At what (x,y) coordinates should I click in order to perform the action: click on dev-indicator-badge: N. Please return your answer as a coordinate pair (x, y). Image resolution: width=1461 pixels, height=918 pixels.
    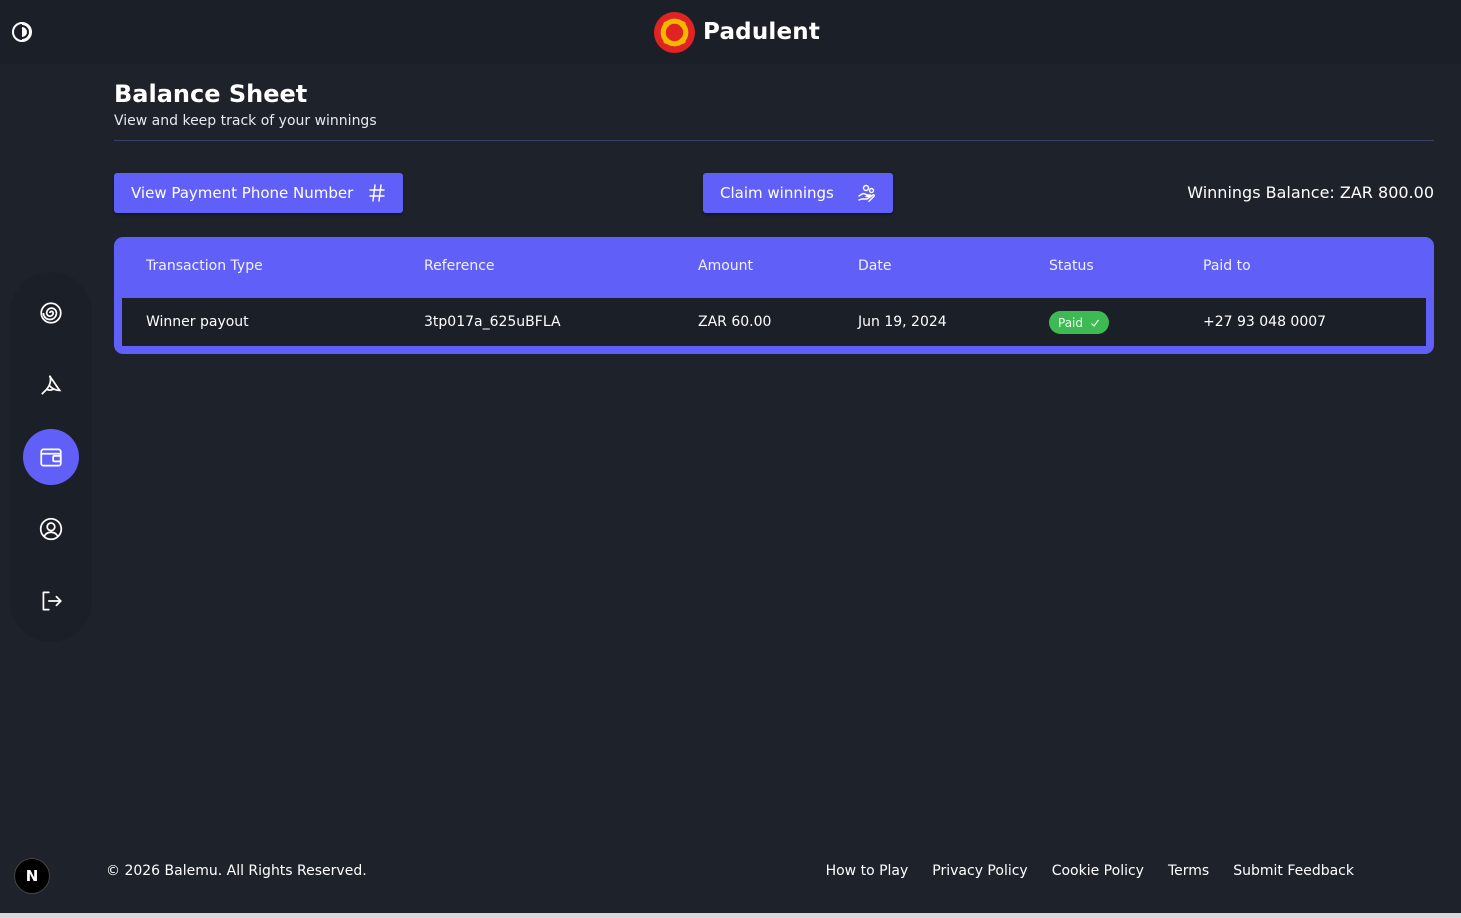
    Looking at the image, I should click on (32, 876).